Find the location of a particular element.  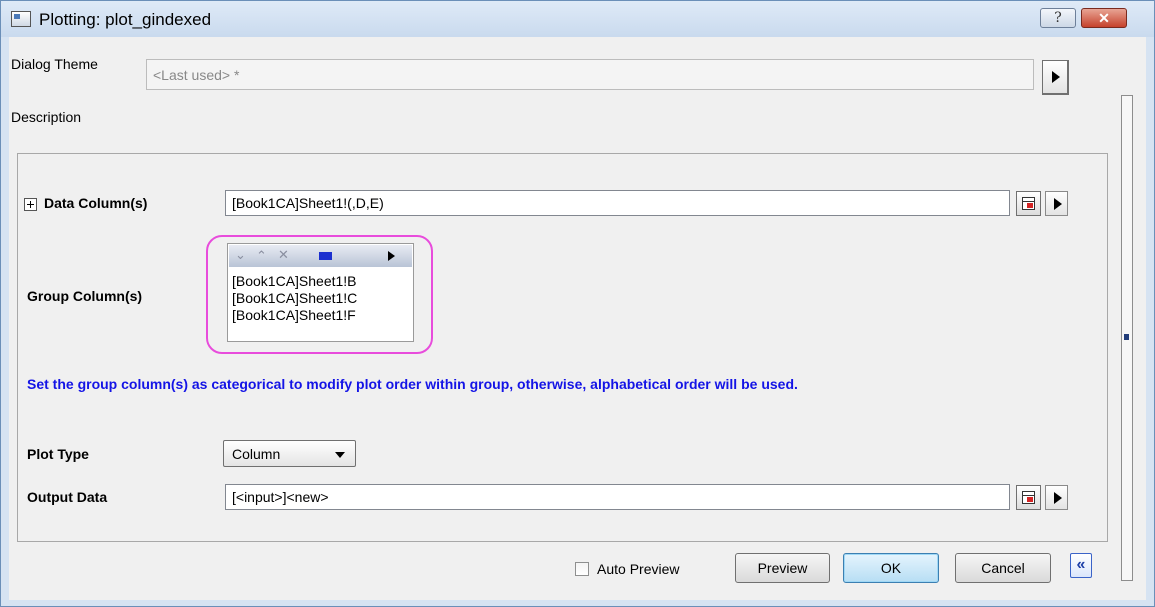

description-label: Description is located at coordinates (46, 117).